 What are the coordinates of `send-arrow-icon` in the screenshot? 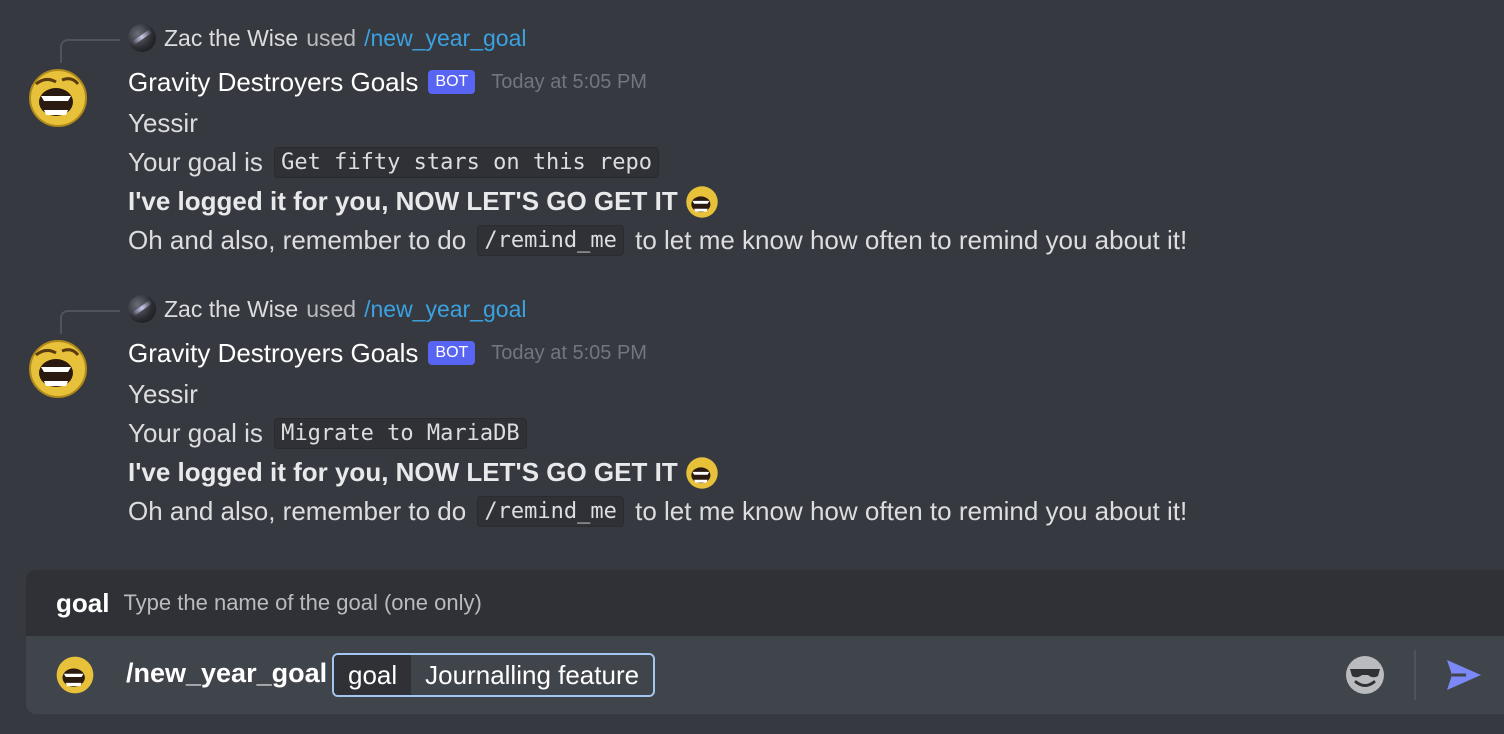 It's located at (1464, 675).